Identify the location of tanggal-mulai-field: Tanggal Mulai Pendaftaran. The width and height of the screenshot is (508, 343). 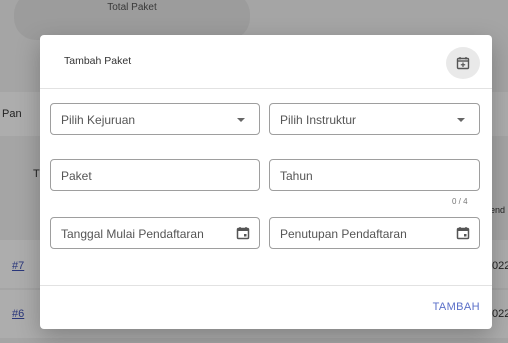
(155, 233).